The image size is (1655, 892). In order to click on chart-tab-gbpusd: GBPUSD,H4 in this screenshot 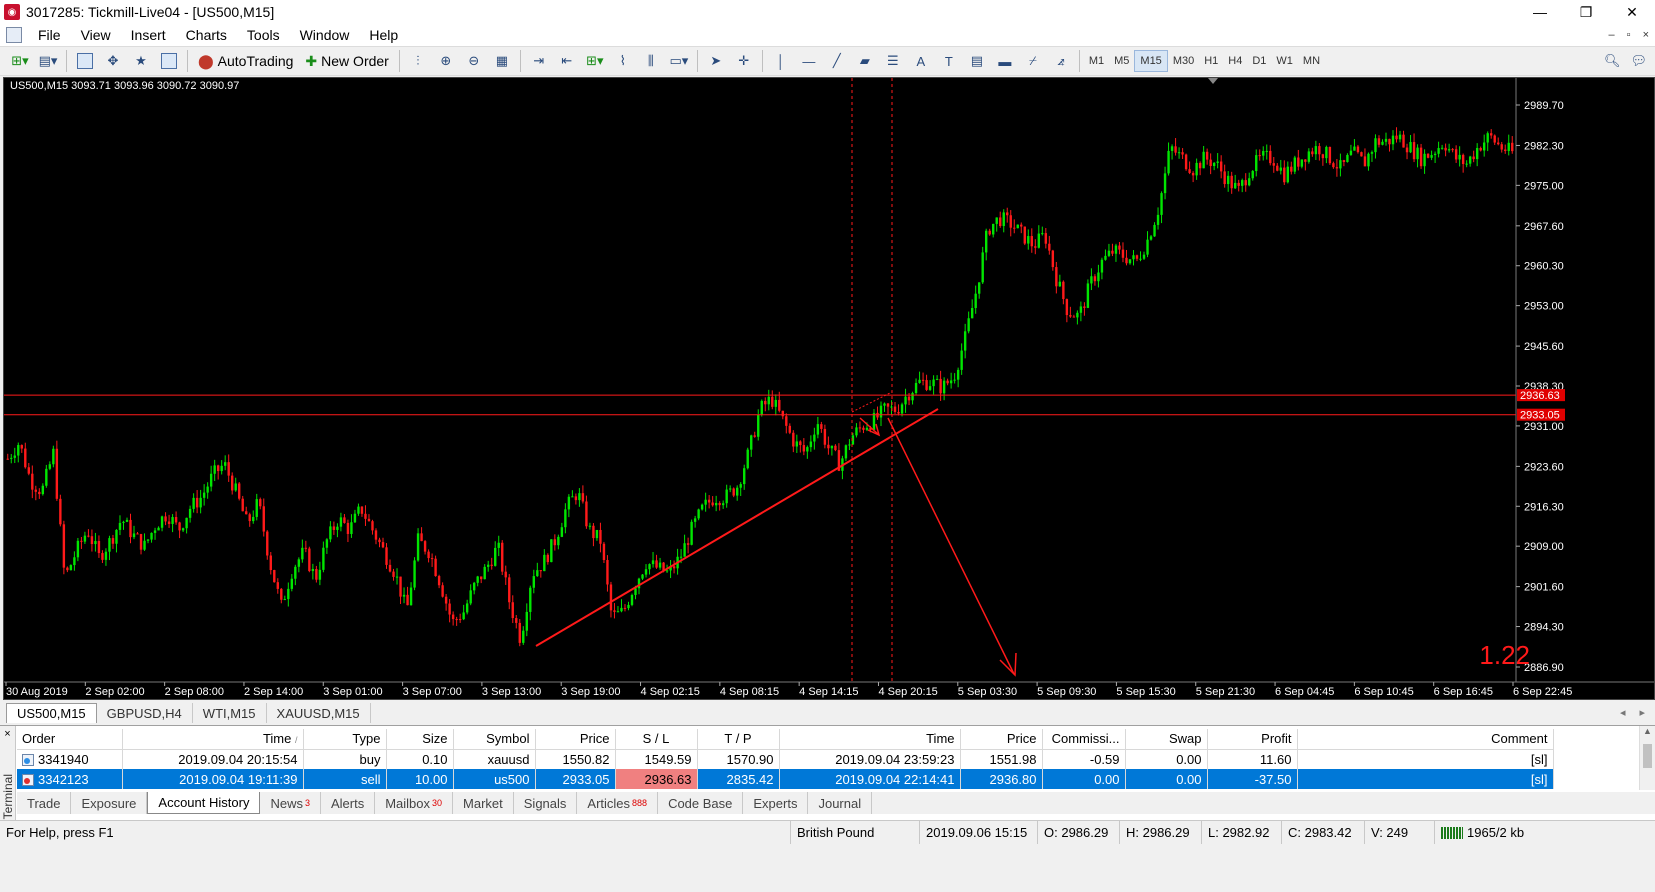, I will do `click(145, 713)`.